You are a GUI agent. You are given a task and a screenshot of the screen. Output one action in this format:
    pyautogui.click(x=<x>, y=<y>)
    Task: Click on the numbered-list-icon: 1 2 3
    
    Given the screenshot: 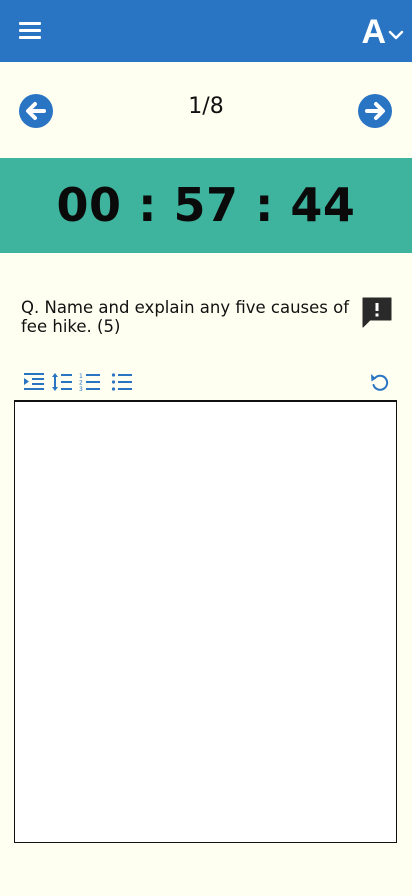 What is the action you would take?
    pyautogui.click(x=90, y=382)
    